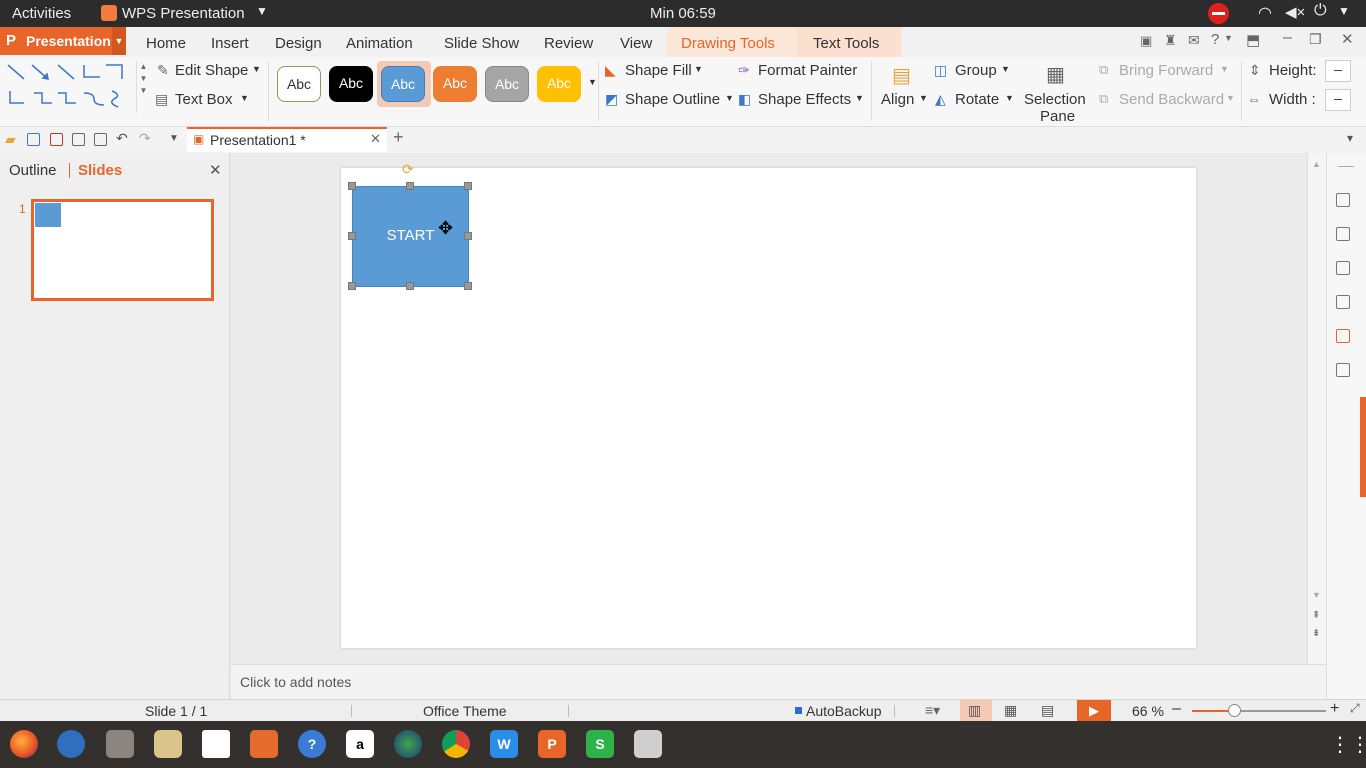  Describe the element at coordinates (1343, 336) in the screenshot. I see `find-document-icon` at that location.